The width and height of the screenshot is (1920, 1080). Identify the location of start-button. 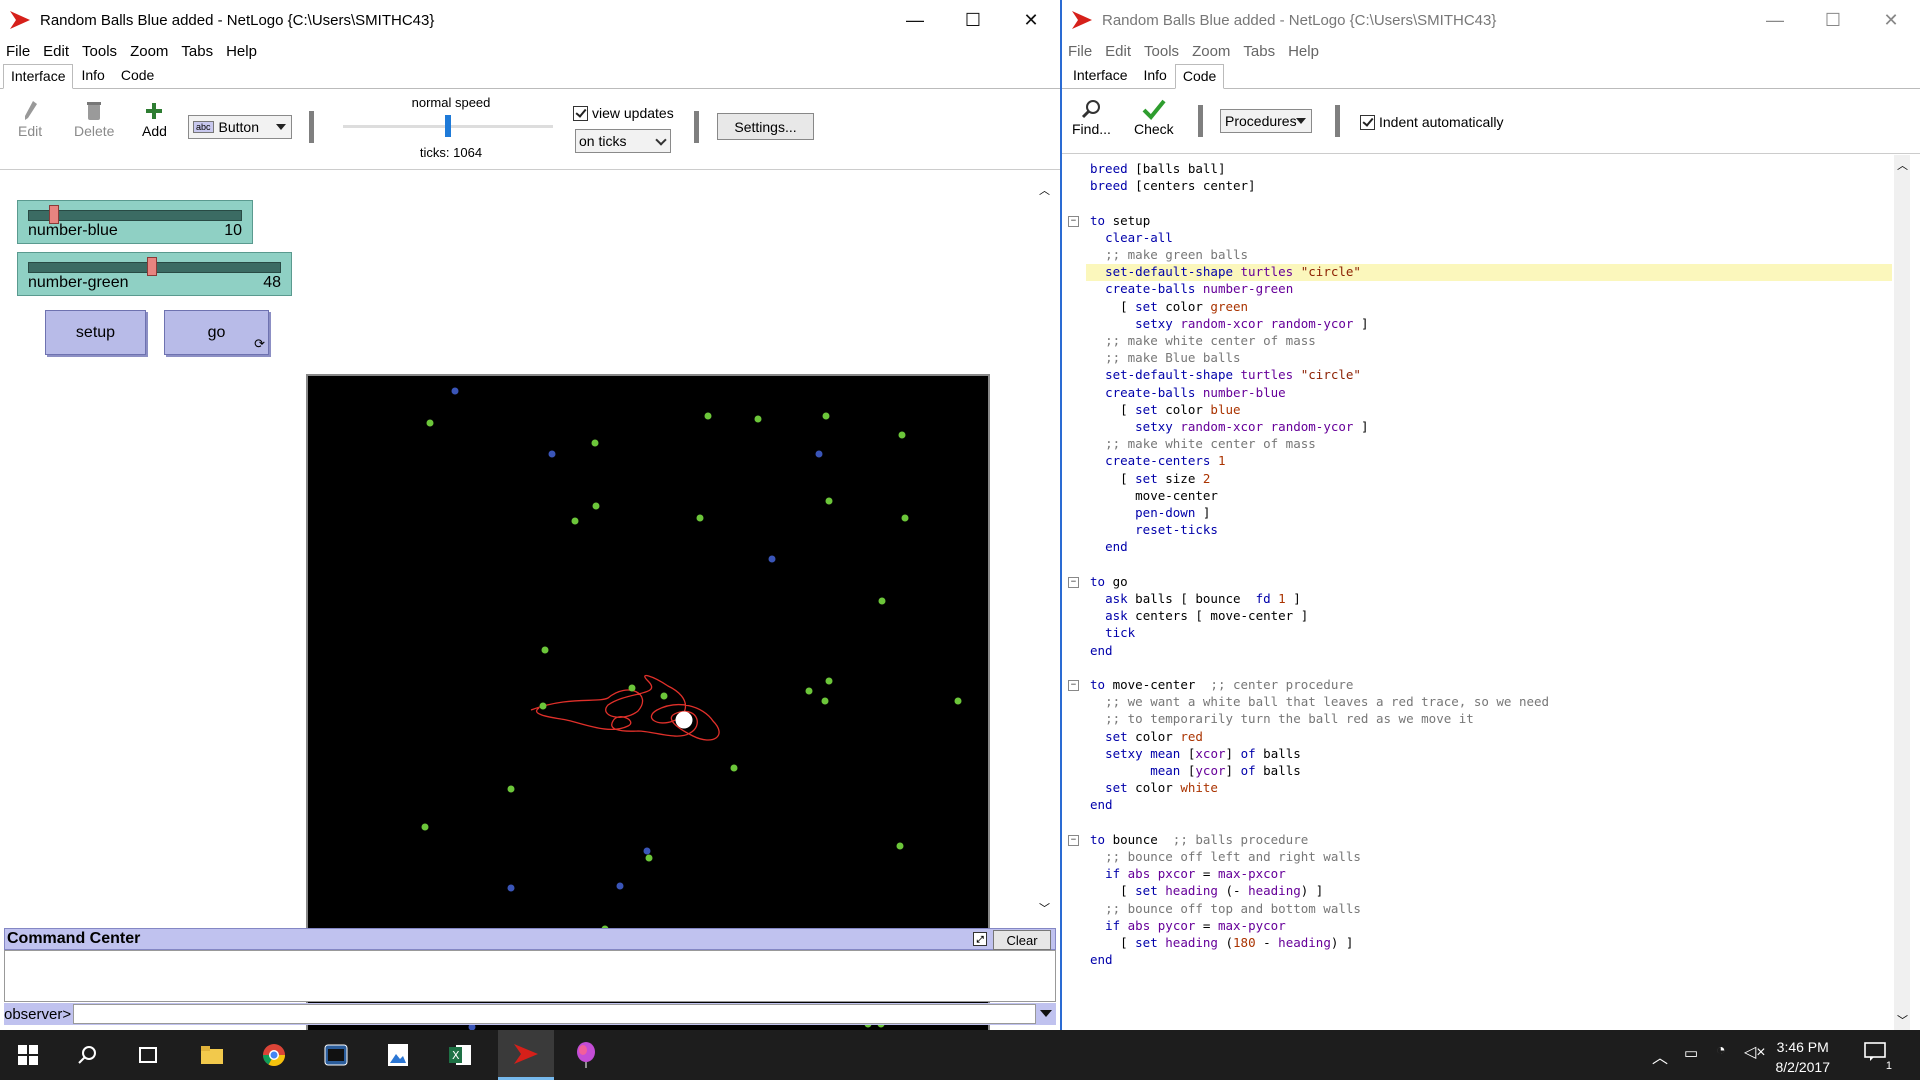
(28, 1055).